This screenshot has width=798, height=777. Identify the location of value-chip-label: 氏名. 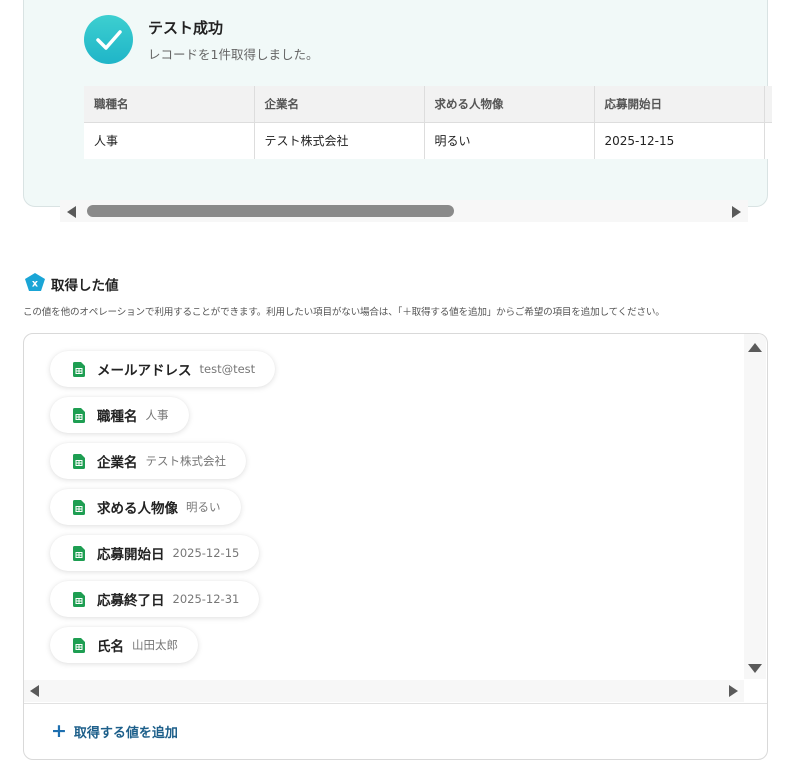
(110, 647).